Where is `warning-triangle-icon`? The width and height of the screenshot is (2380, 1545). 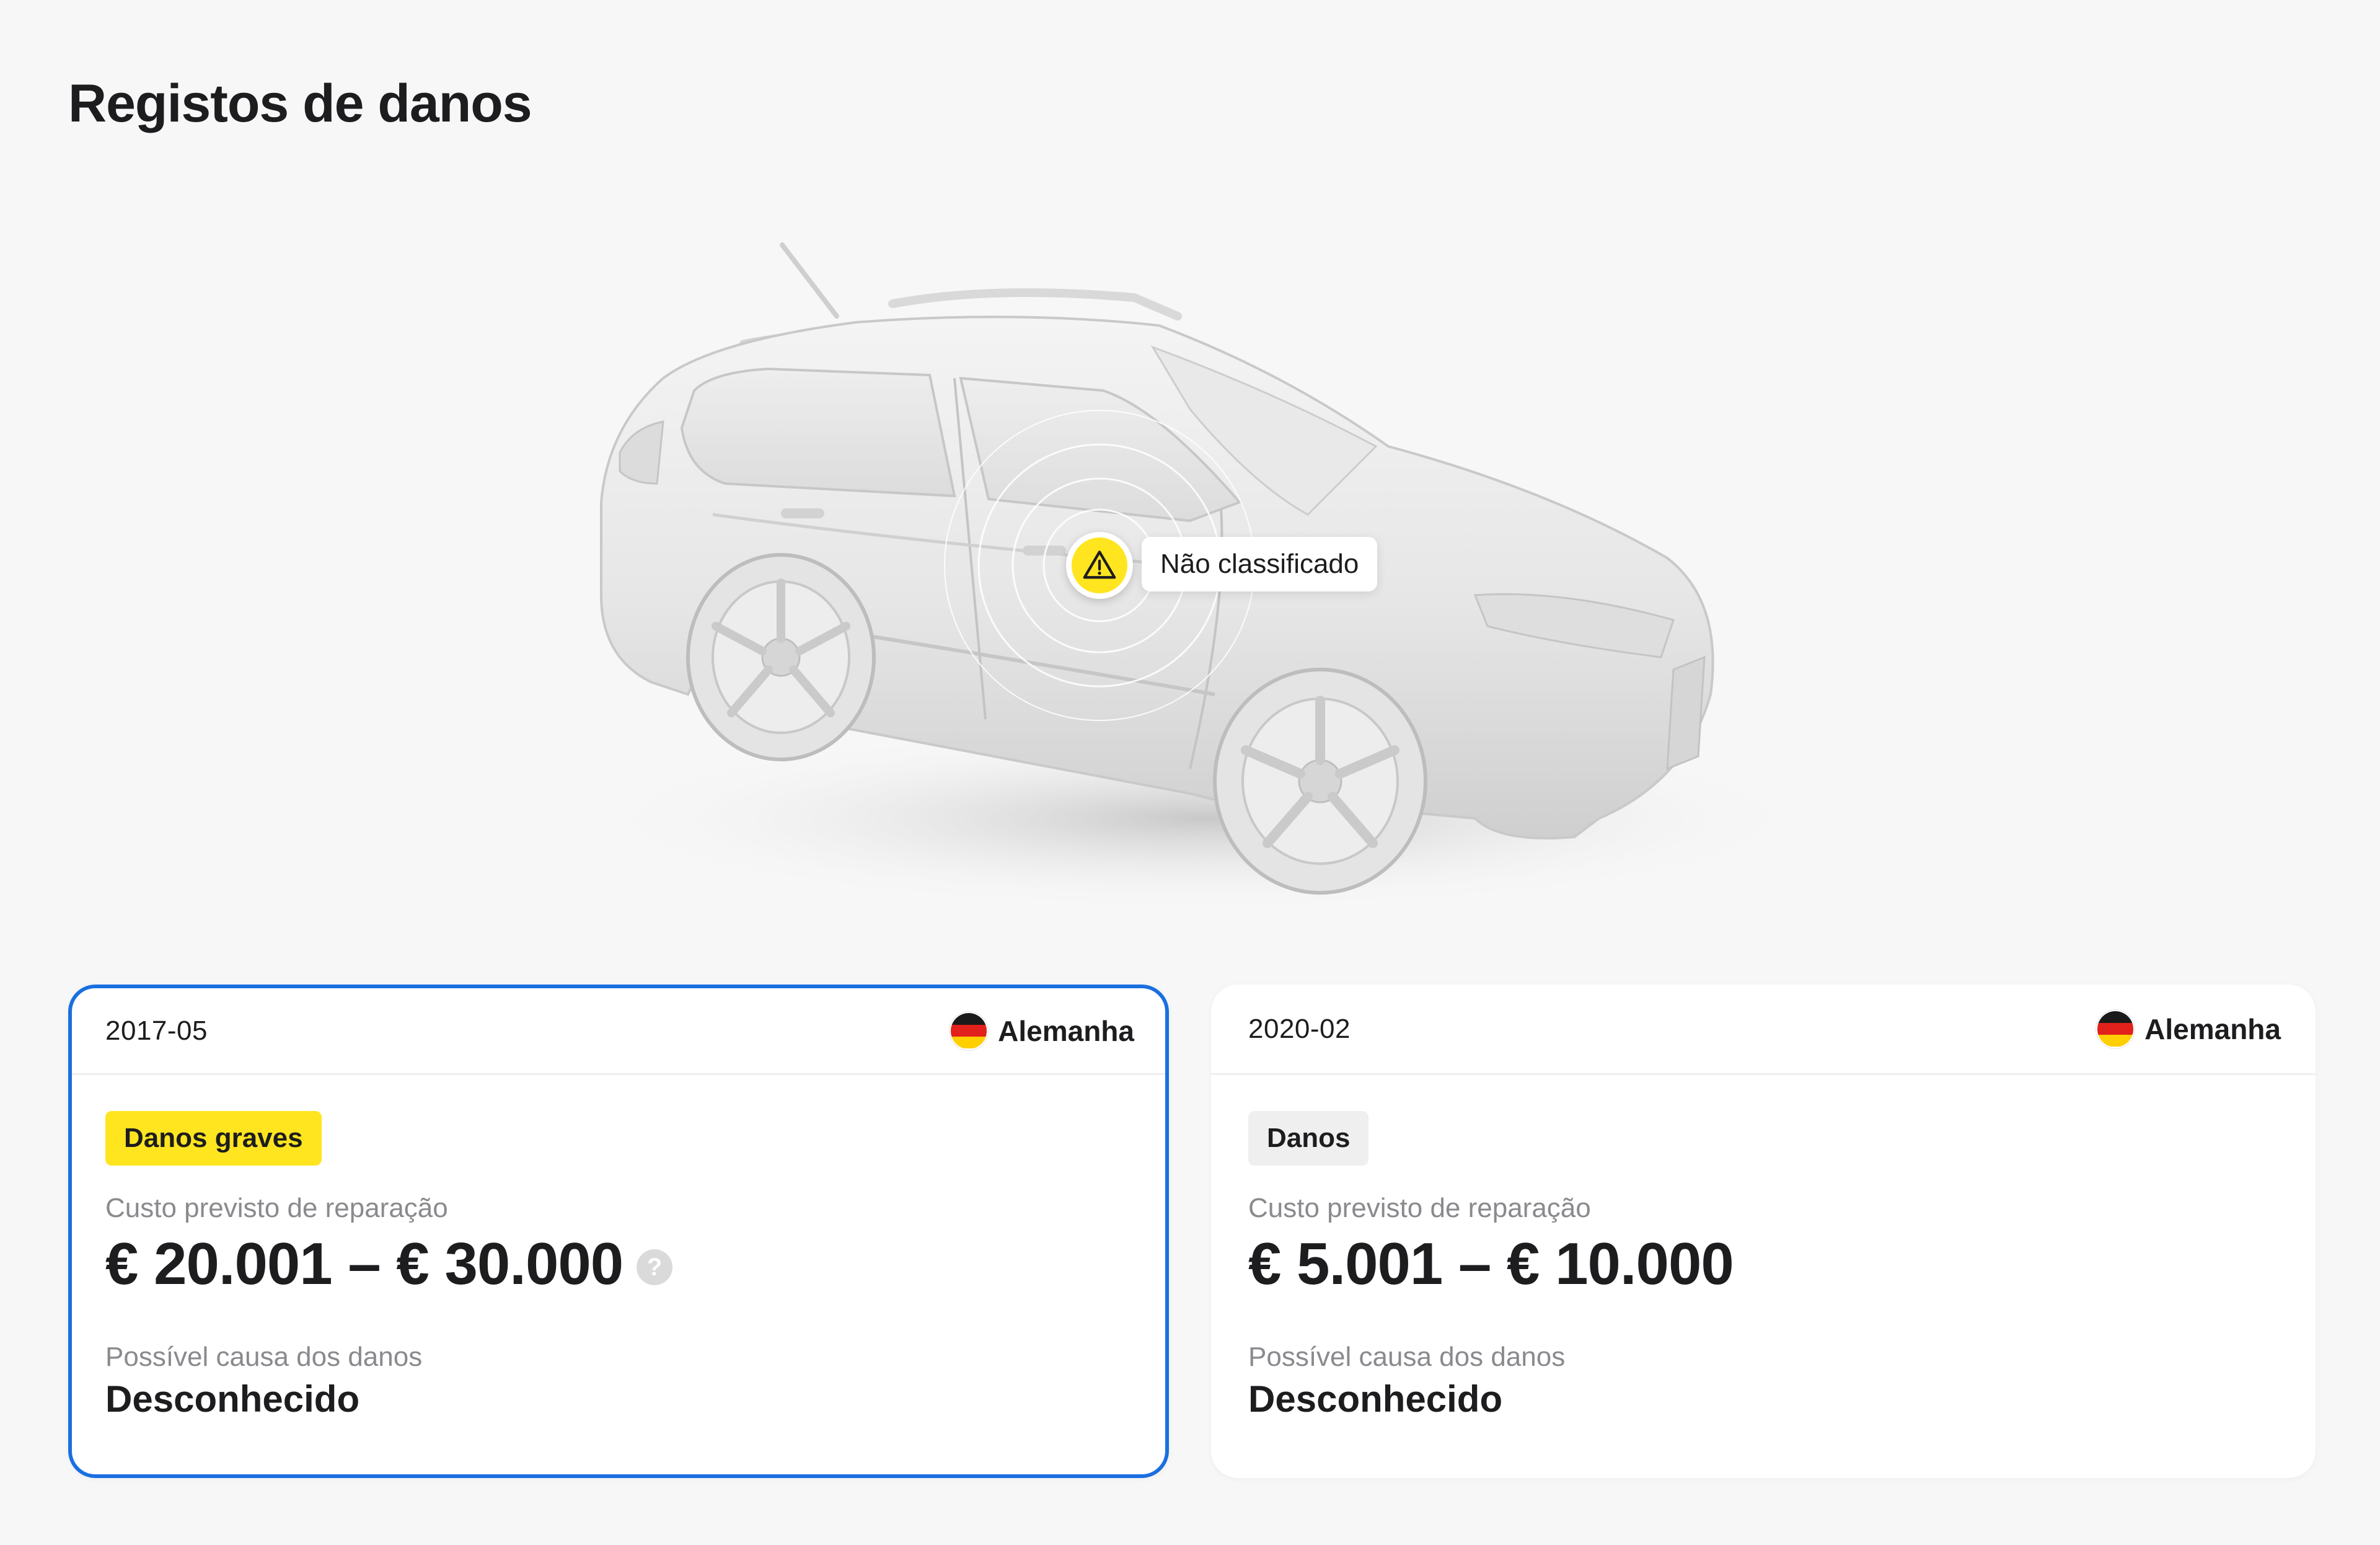 warning-triangle-icon is located at coordinates (1099, 565).